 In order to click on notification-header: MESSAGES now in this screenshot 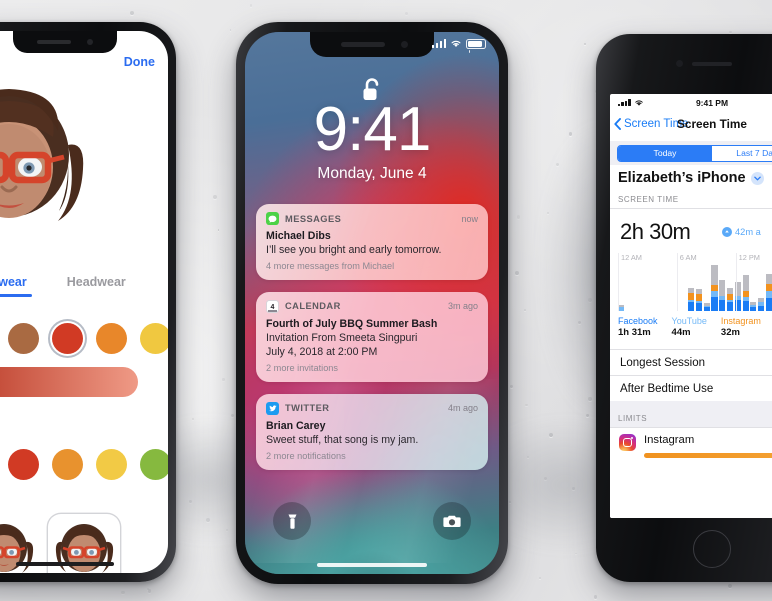, I will do `click(372, 218)`.